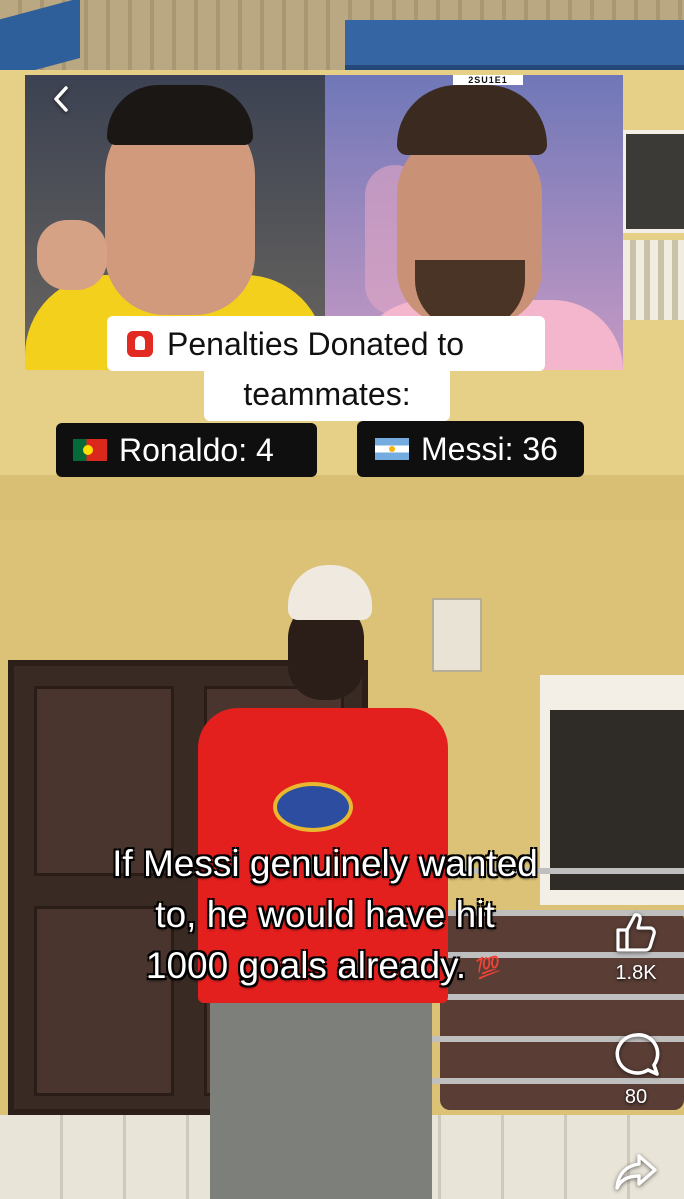 Image resolution: width=684 pixels, height=1199 pixels. Describe the element at coordinates (196, 450) in the screenshot. I see `ronaldo-stat-label: Ronaldo: 4` at that location.